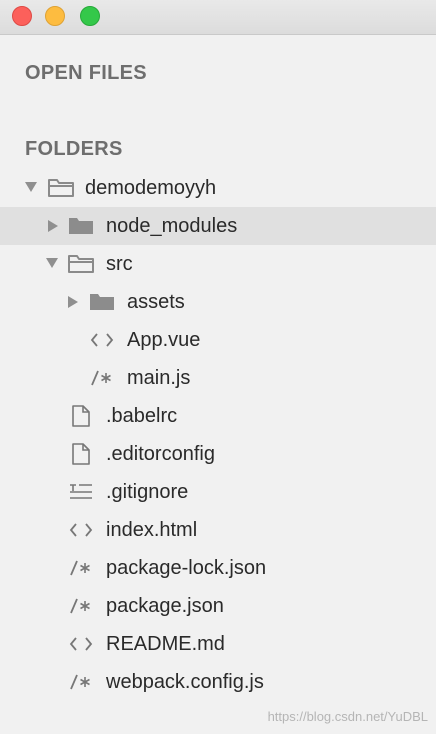 Image resolution: width=436 pixels, height=734 pixels. What do you see at coordinates (218, 264) in the screenshot?
I see `tree-item-src: src` at bounding box center [218, 264].